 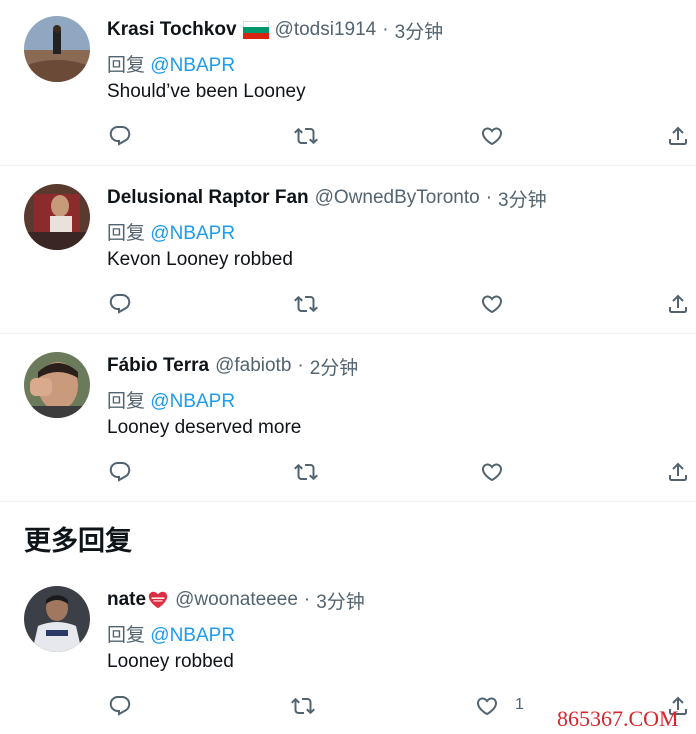 I want to click on tweet-text: Kevon Looney robbed, so click(x=200, y=259).